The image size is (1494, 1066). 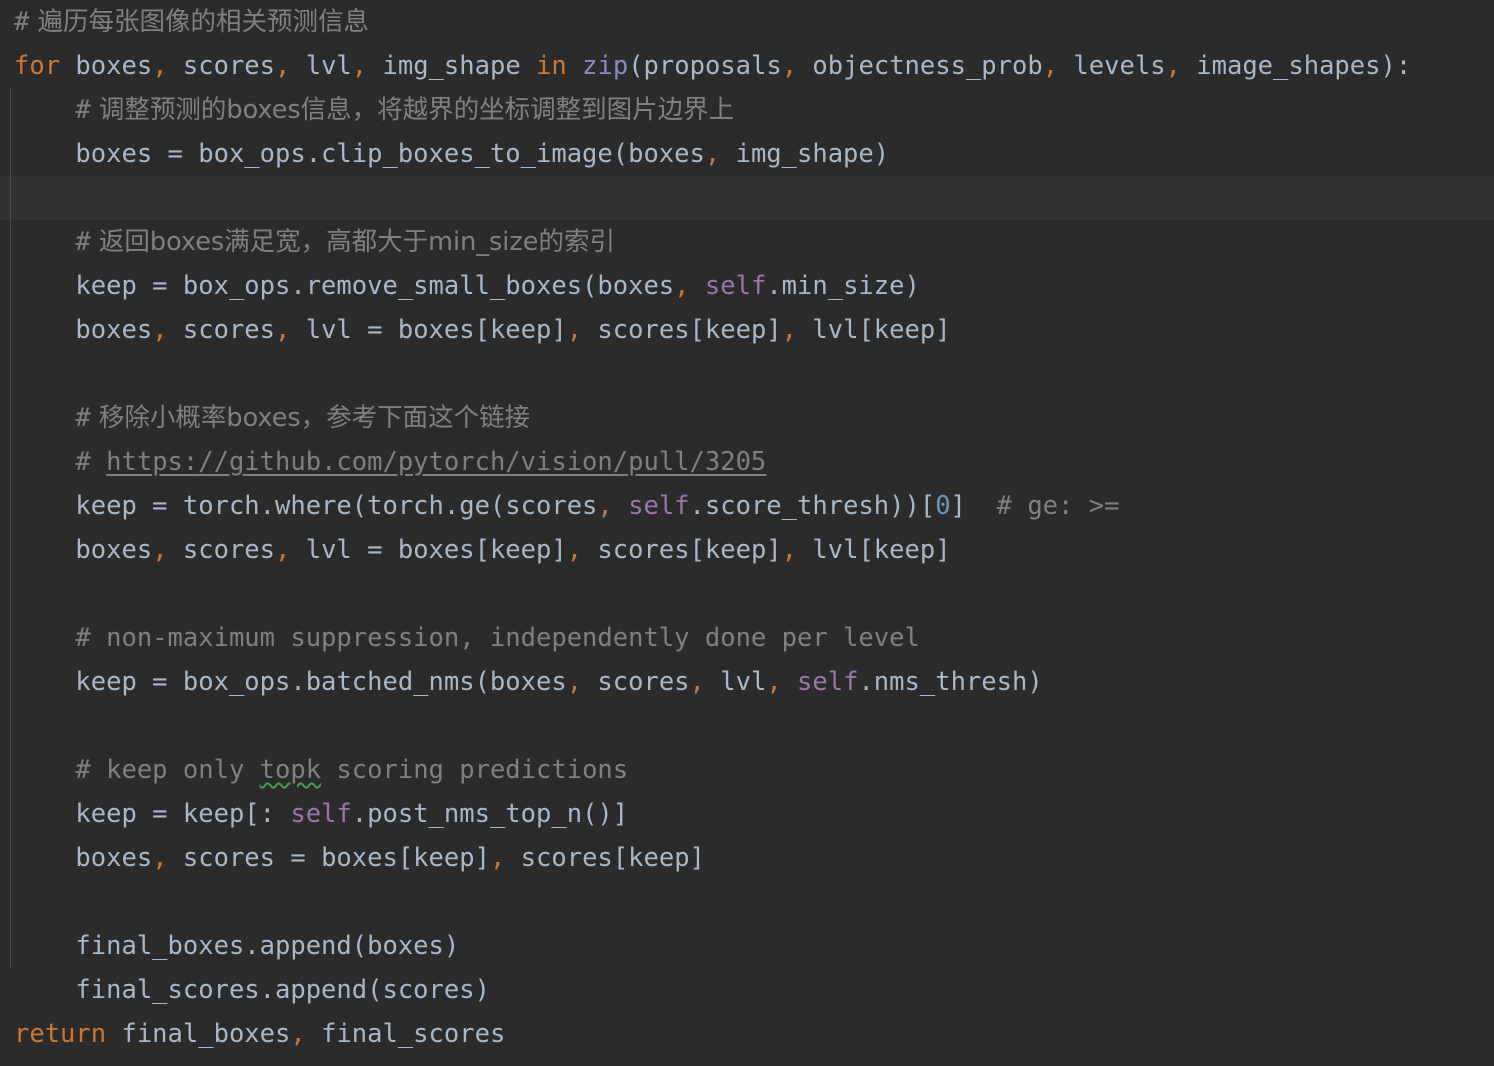 What do you see at coordinates (605, 858) in the screenshot?
I see `code-token: scores[keep]` at bounding box center [605, 858].